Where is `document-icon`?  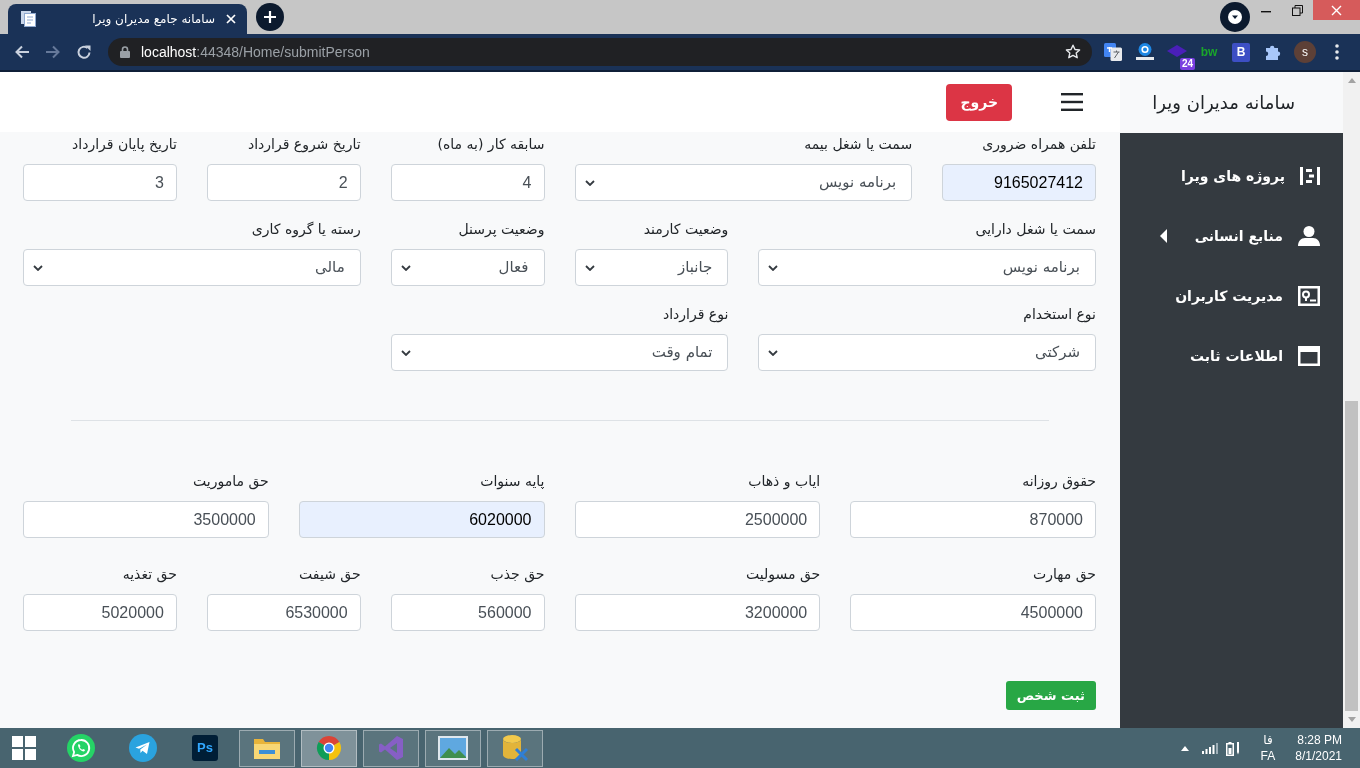 document-icon is located at coordinates (28, 19).